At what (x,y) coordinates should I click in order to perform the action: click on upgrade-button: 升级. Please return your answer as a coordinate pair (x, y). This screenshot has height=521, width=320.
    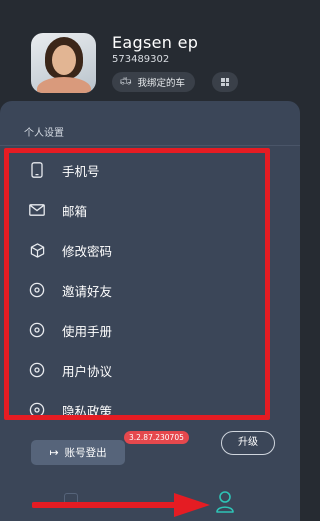
    Looking at the image, I should click on (248, 443).